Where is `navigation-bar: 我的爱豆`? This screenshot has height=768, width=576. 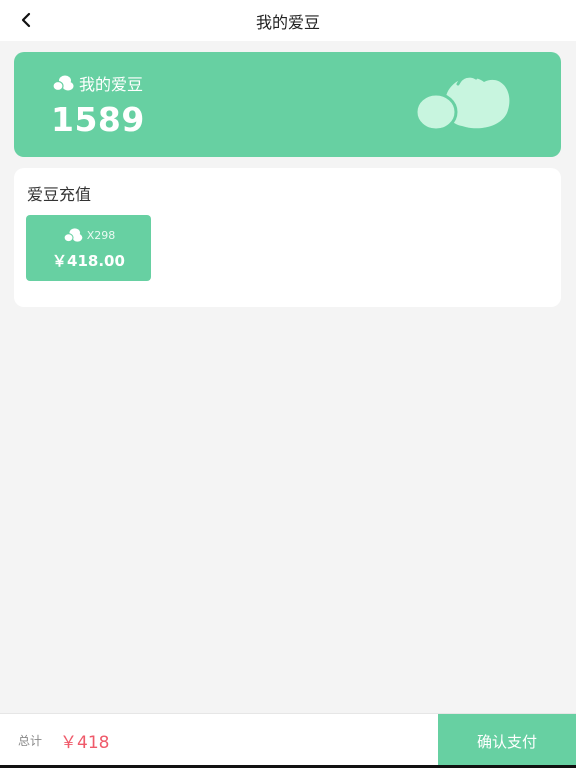 navigation-bar: 我的爱豆 is located at coordinates (288, 20).